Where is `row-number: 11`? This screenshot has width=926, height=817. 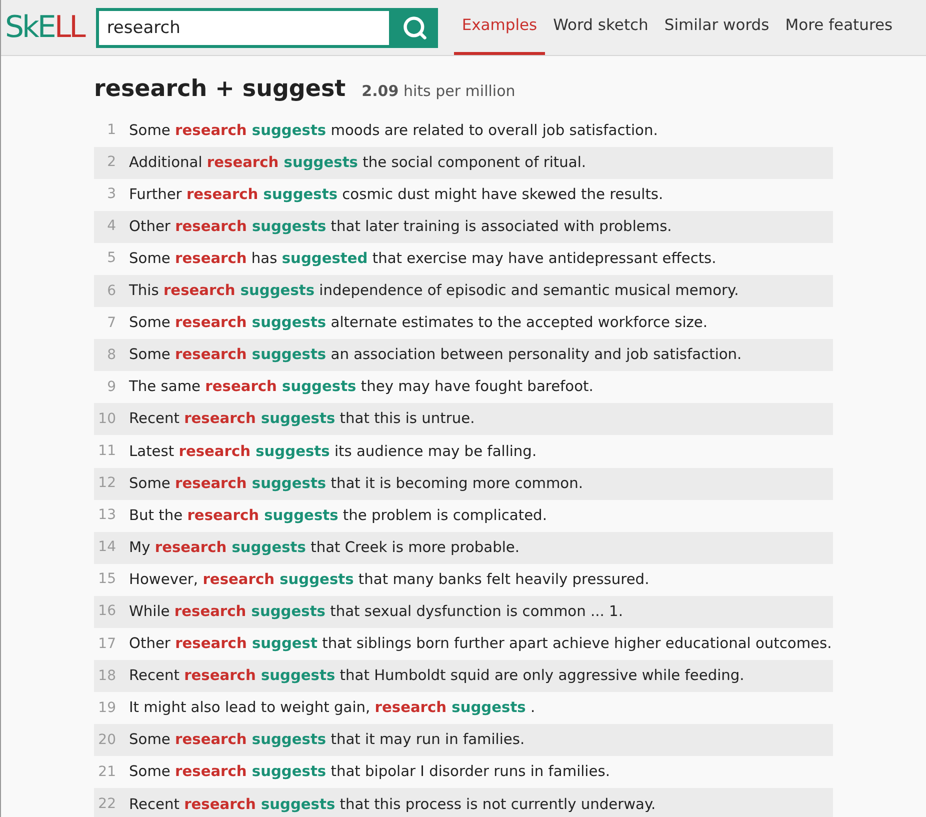 row-number: 11 is located at coordinates (106, 451).